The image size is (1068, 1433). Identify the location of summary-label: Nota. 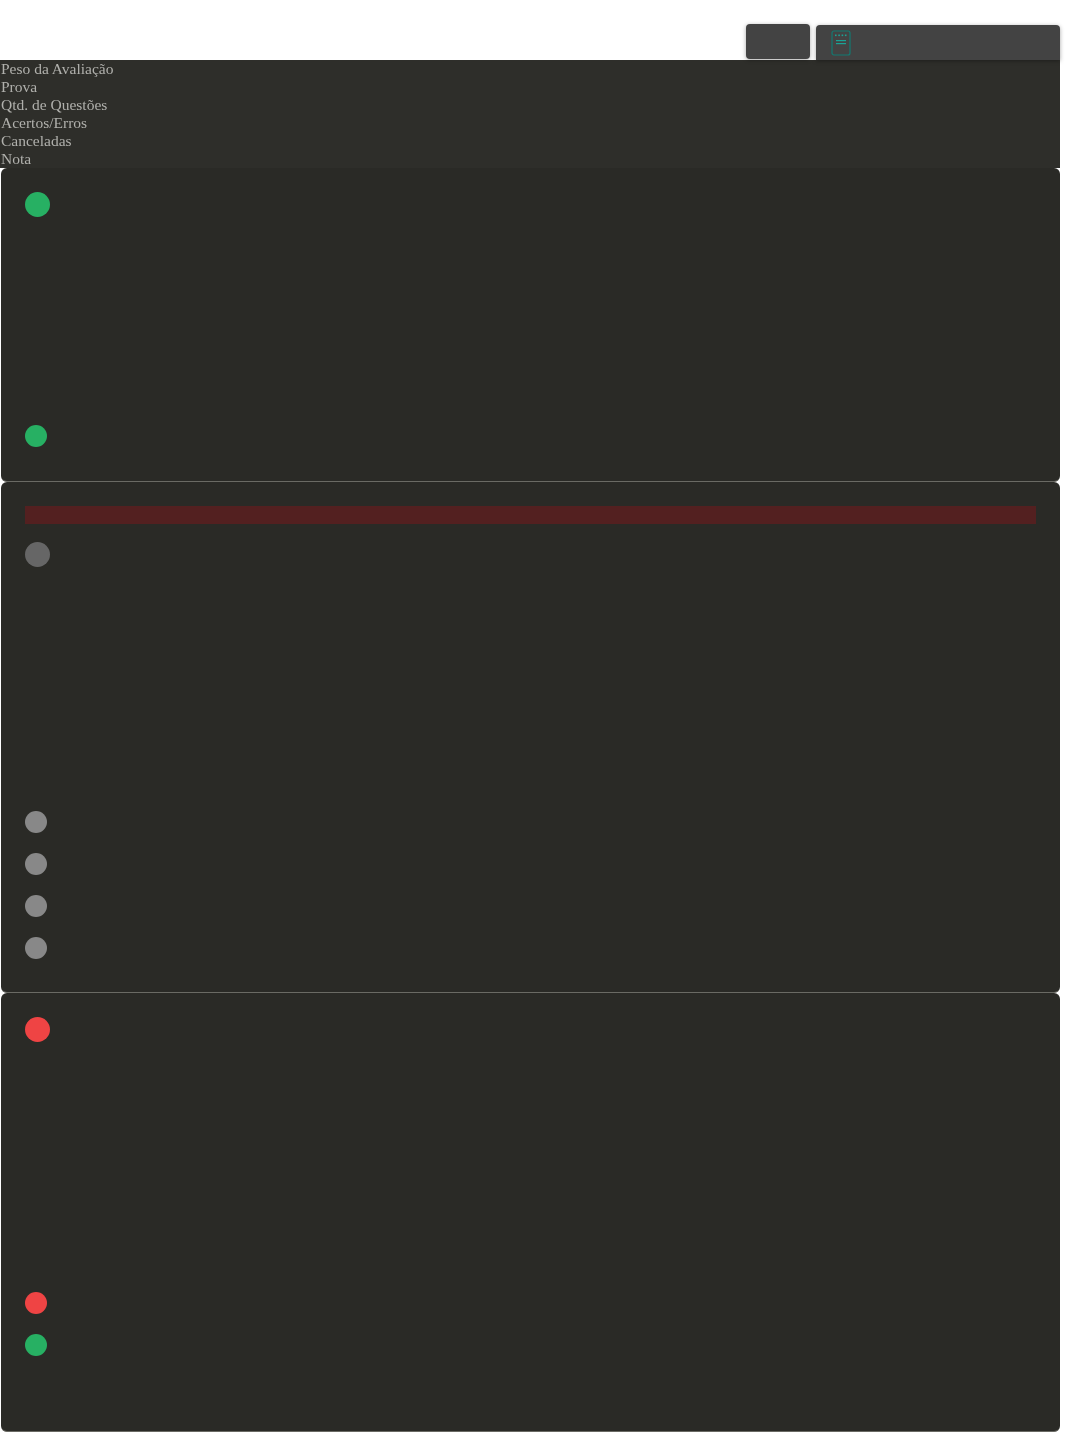
(16, 159).